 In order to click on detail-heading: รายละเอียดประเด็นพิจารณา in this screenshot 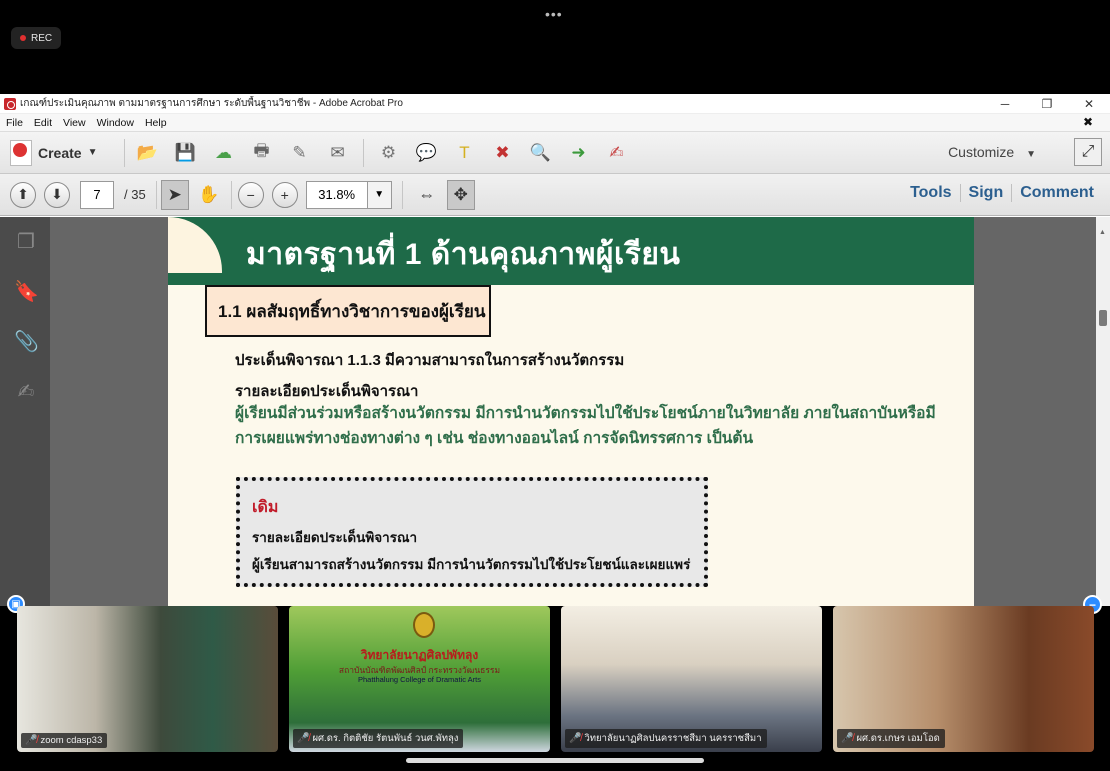, I will do `click(327, 391)`.